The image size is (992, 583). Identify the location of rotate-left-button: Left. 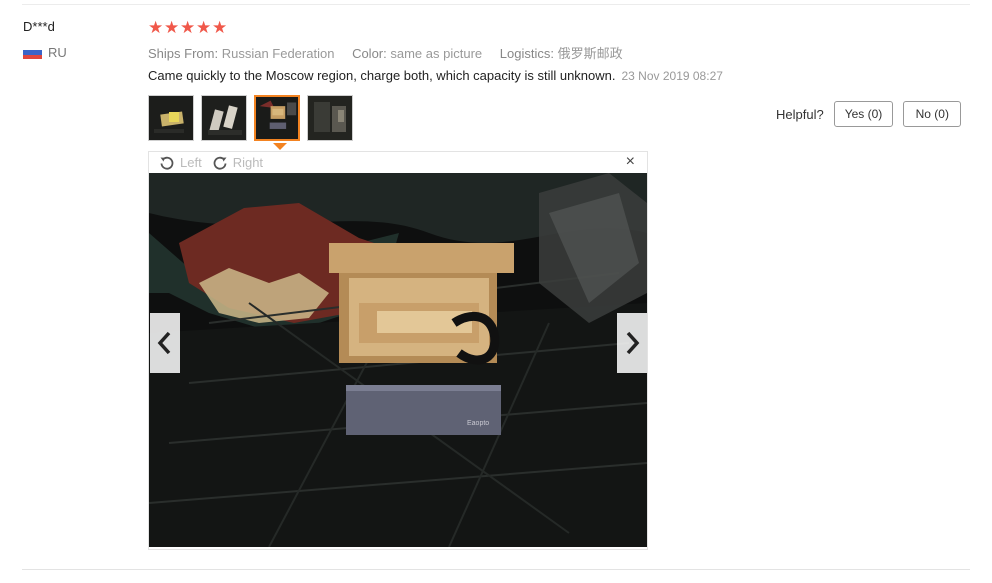
(180, 163).